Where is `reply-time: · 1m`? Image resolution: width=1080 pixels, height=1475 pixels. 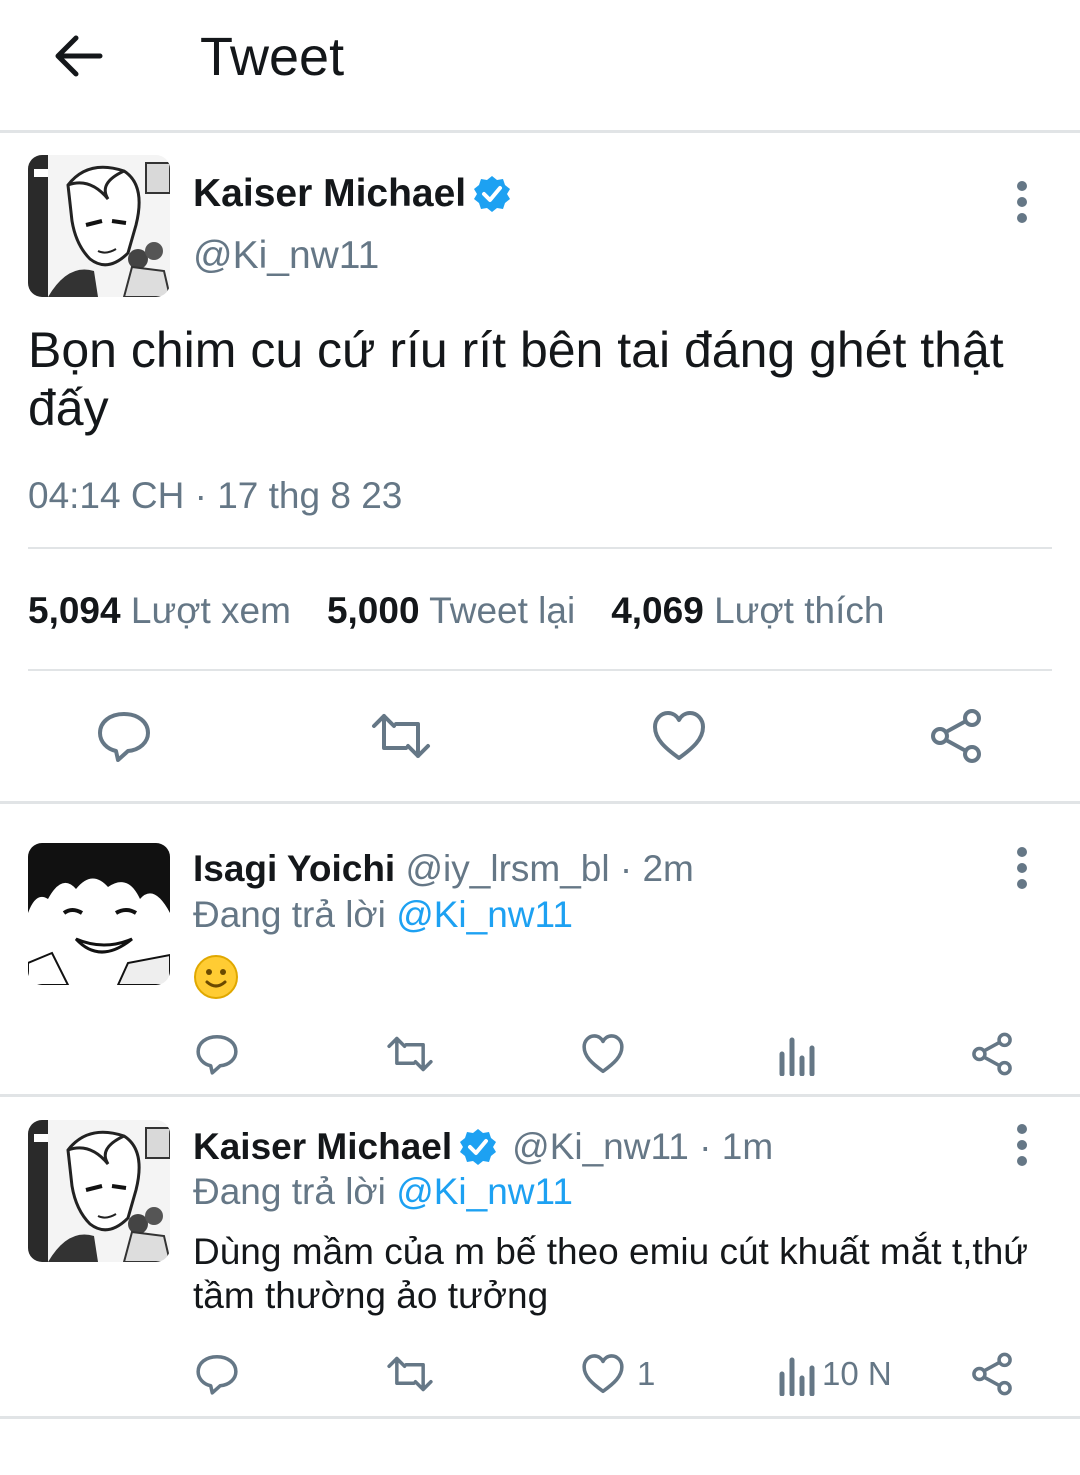 reply-time: · 1m is located at coordinates (736, 1146).